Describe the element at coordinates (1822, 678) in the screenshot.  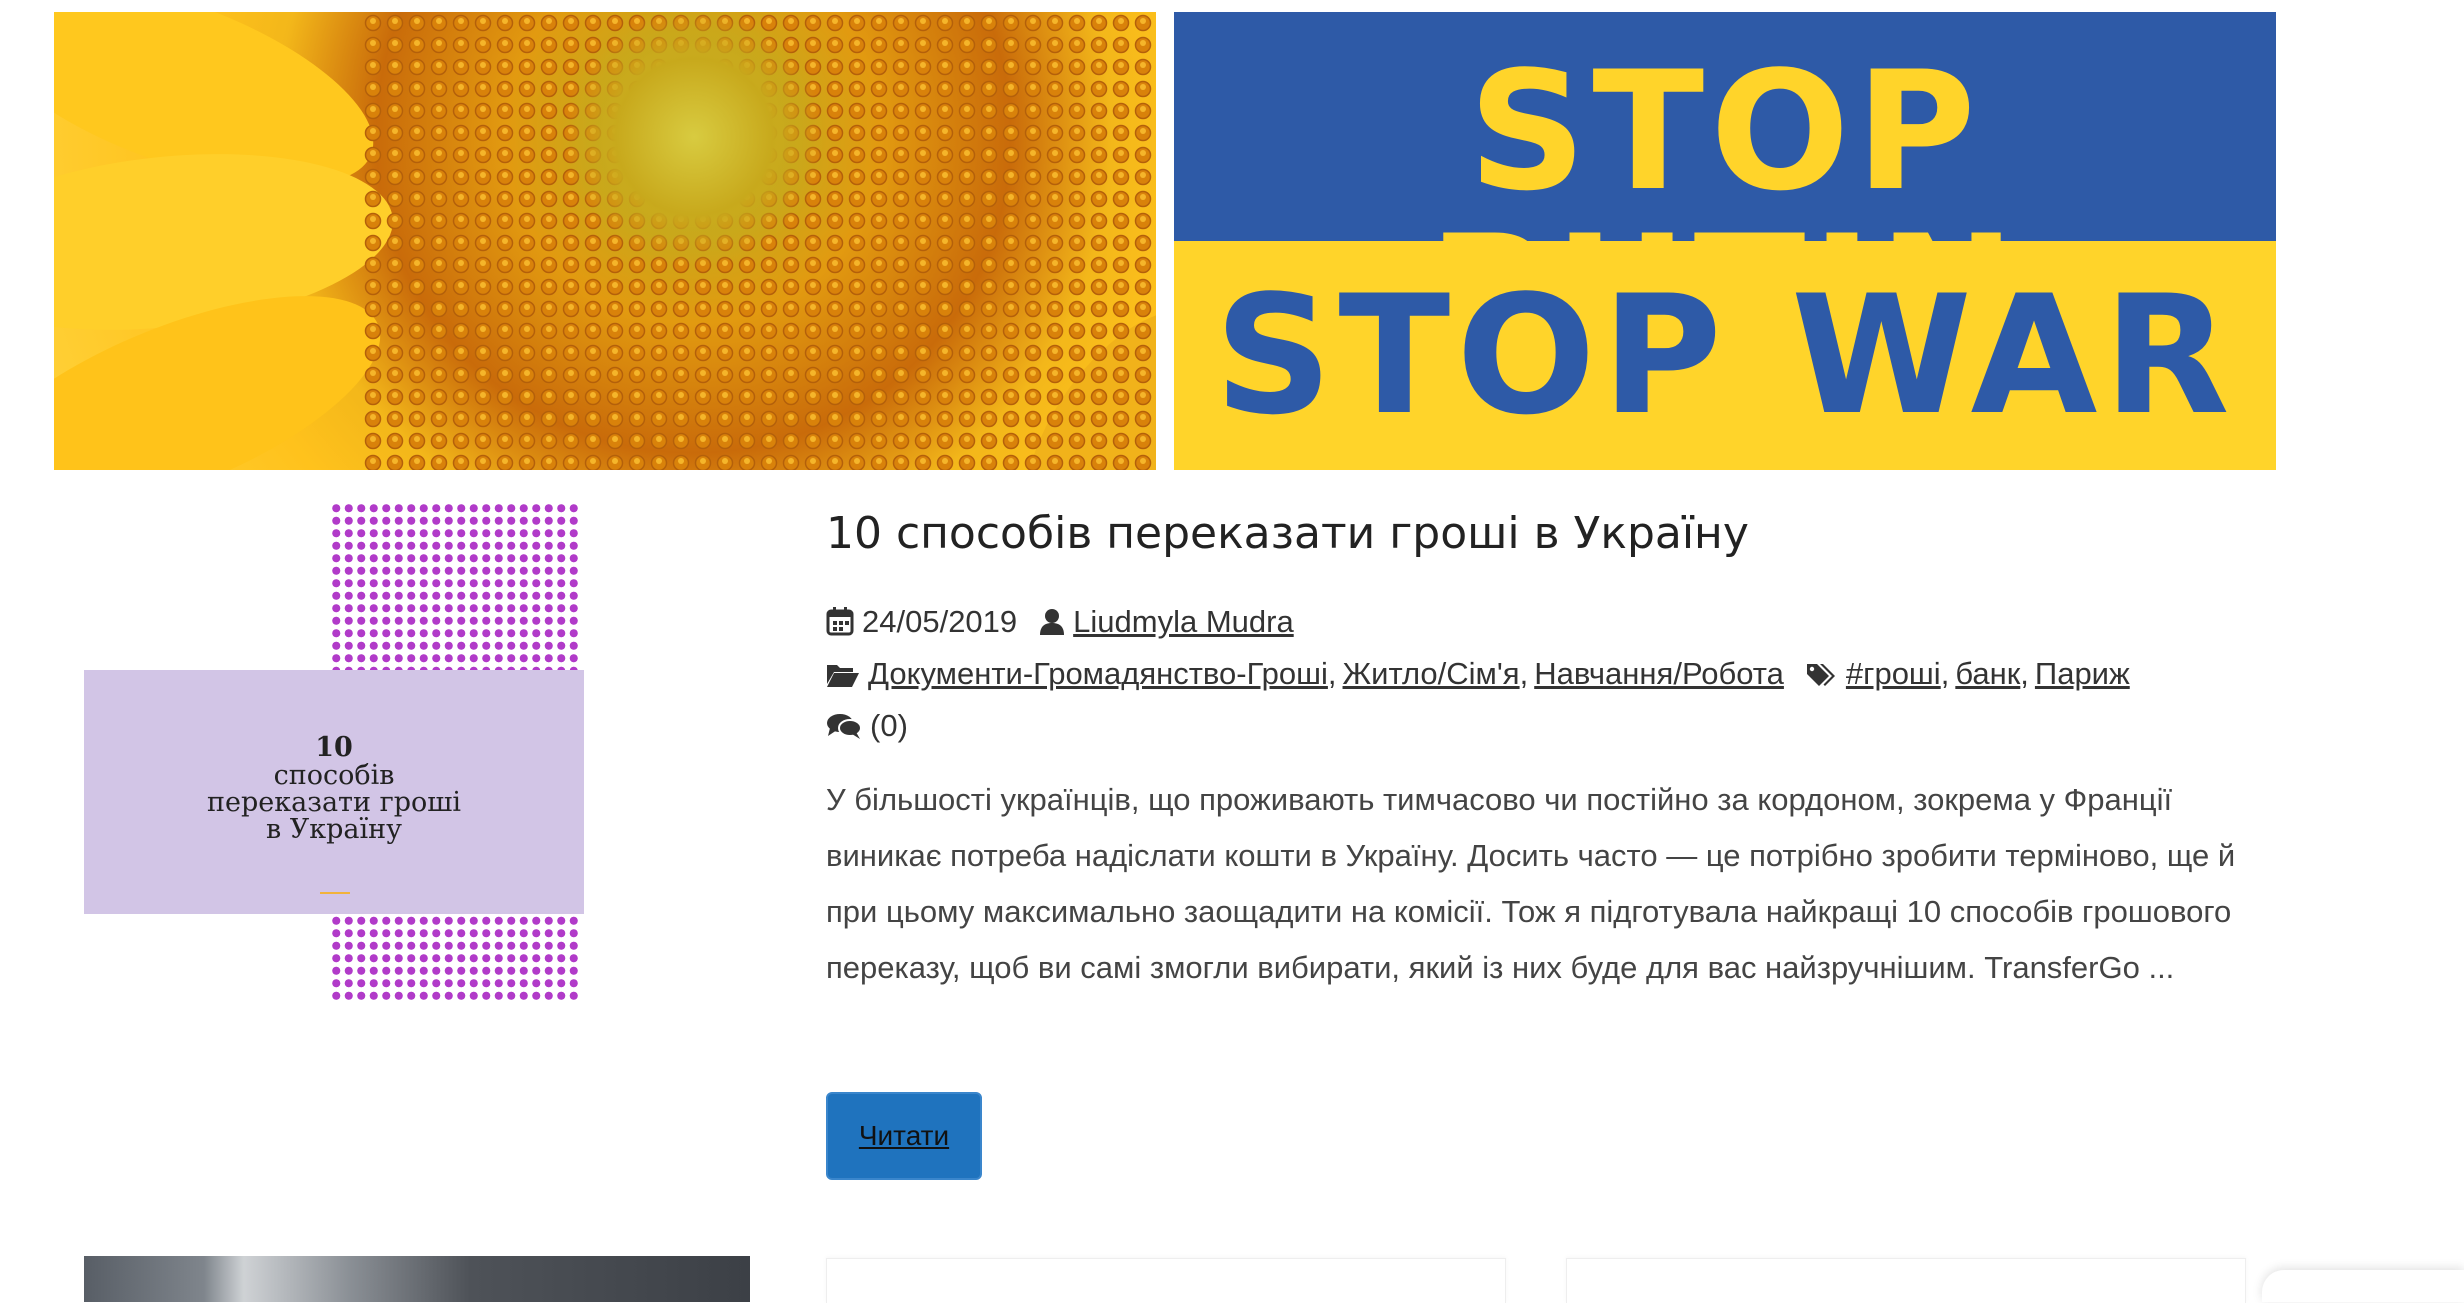
I see `tags-icon` at that location.